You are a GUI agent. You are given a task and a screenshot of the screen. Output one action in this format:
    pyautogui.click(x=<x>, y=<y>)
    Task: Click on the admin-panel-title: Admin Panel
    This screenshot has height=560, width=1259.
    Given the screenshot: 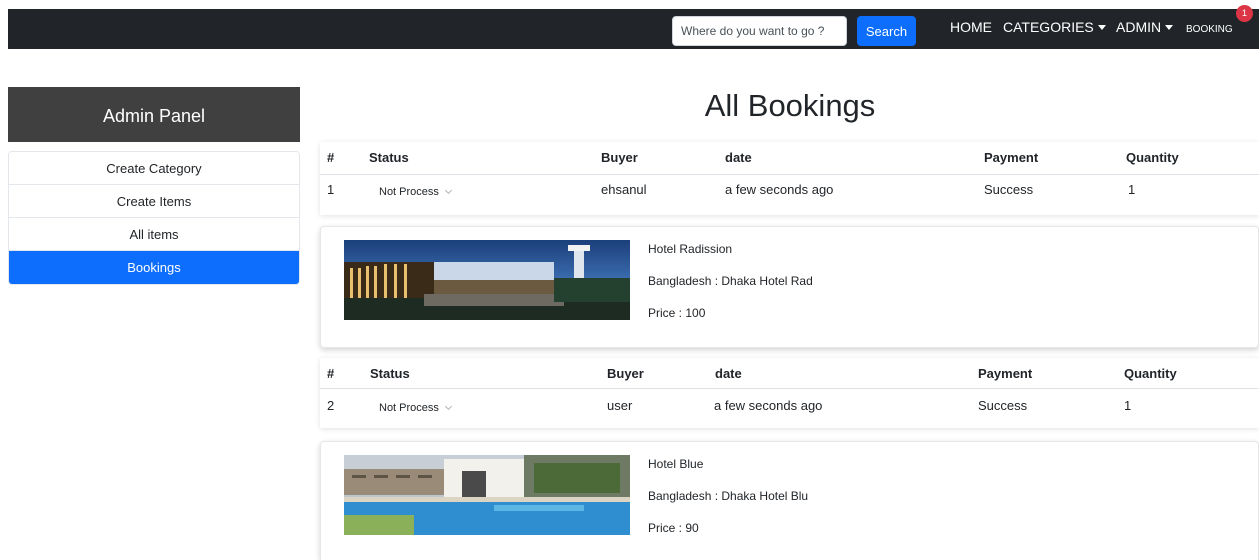 What is the action you would take?
    pyautogui.click(x=154, y=116)
    